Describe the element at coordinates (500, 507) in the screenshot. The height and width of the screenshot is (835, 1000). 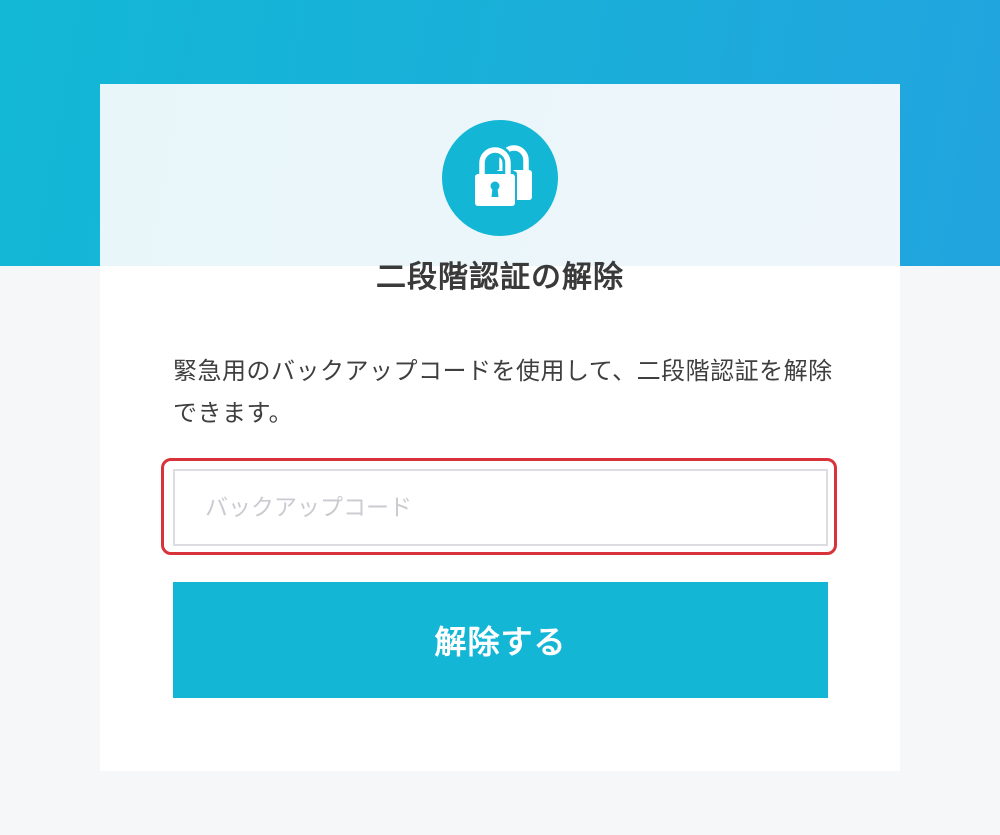
I see `backup-code-input` at that location.